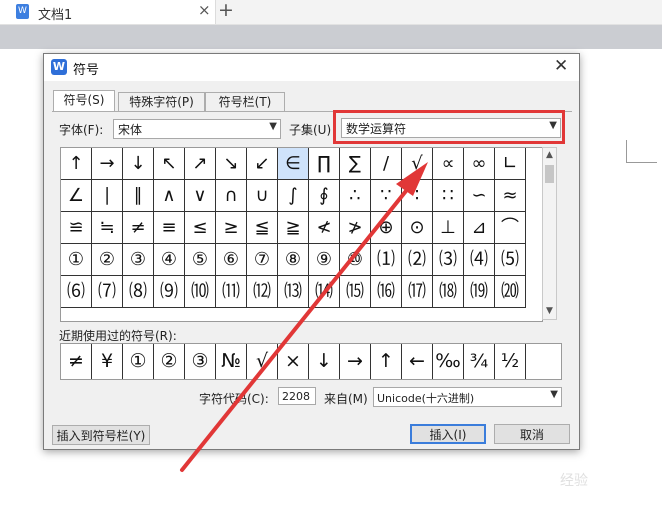 The width and height of the screenshot is (662, 527). I want to click on symbol-cell: ⒃, so click(386, 292).